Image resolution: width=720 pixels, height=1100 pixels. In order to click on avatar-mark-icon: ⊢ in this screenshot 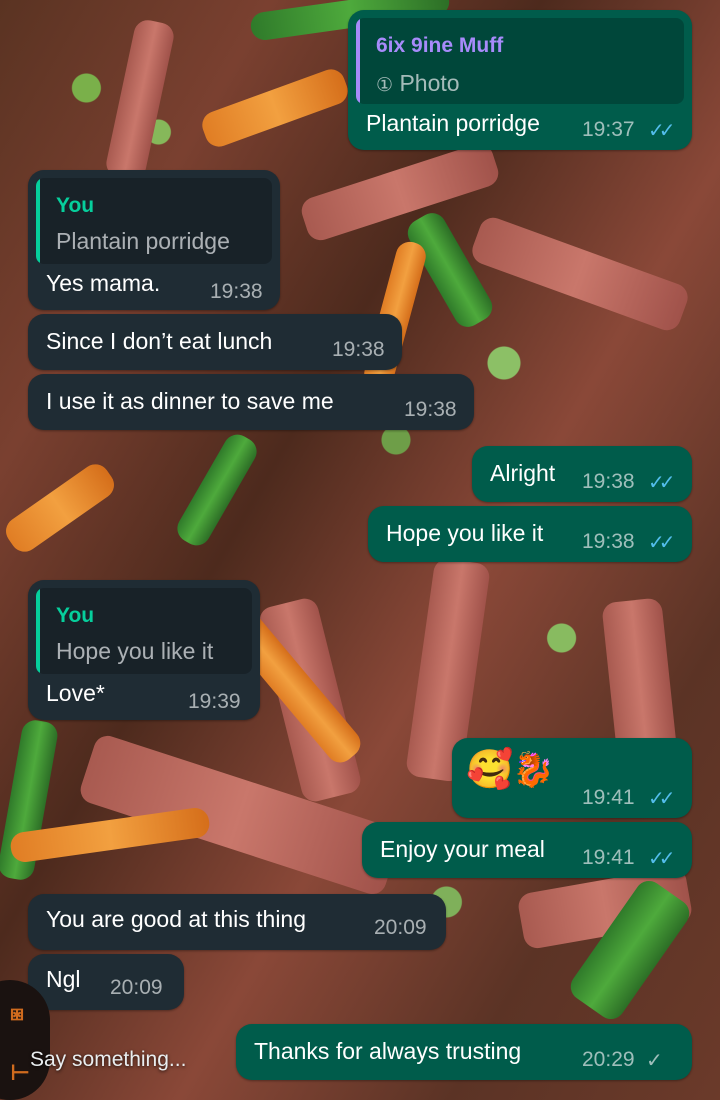, I will do `click(20, 1072)`.